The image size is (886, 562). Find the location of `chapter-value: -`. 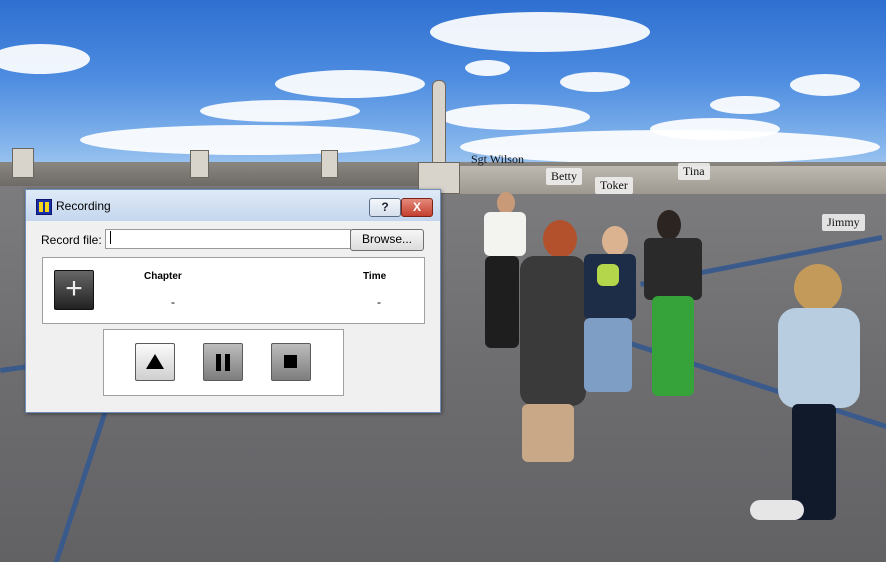

chapter-value: - is located at coordinates (173, 302).